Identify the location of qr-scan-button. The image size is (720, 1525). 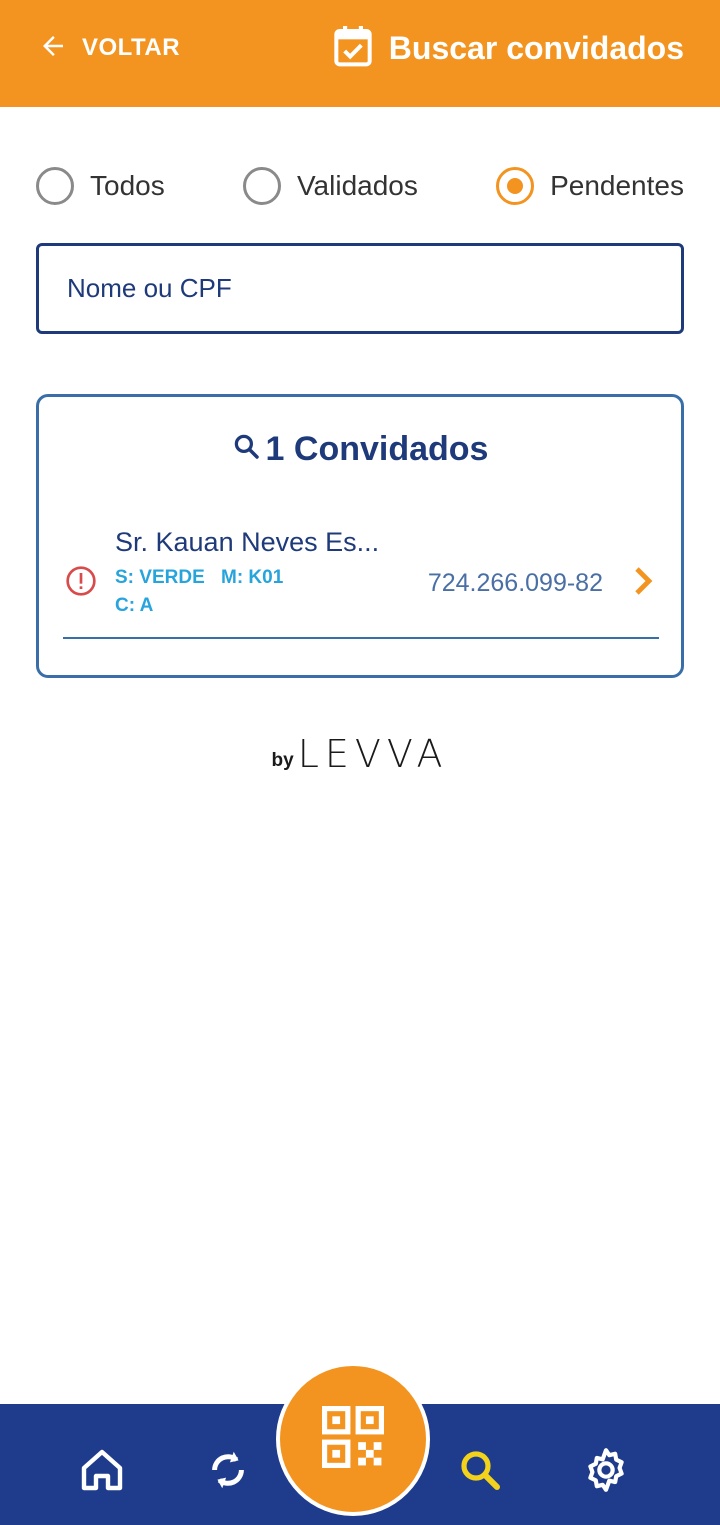
(353, 1439).